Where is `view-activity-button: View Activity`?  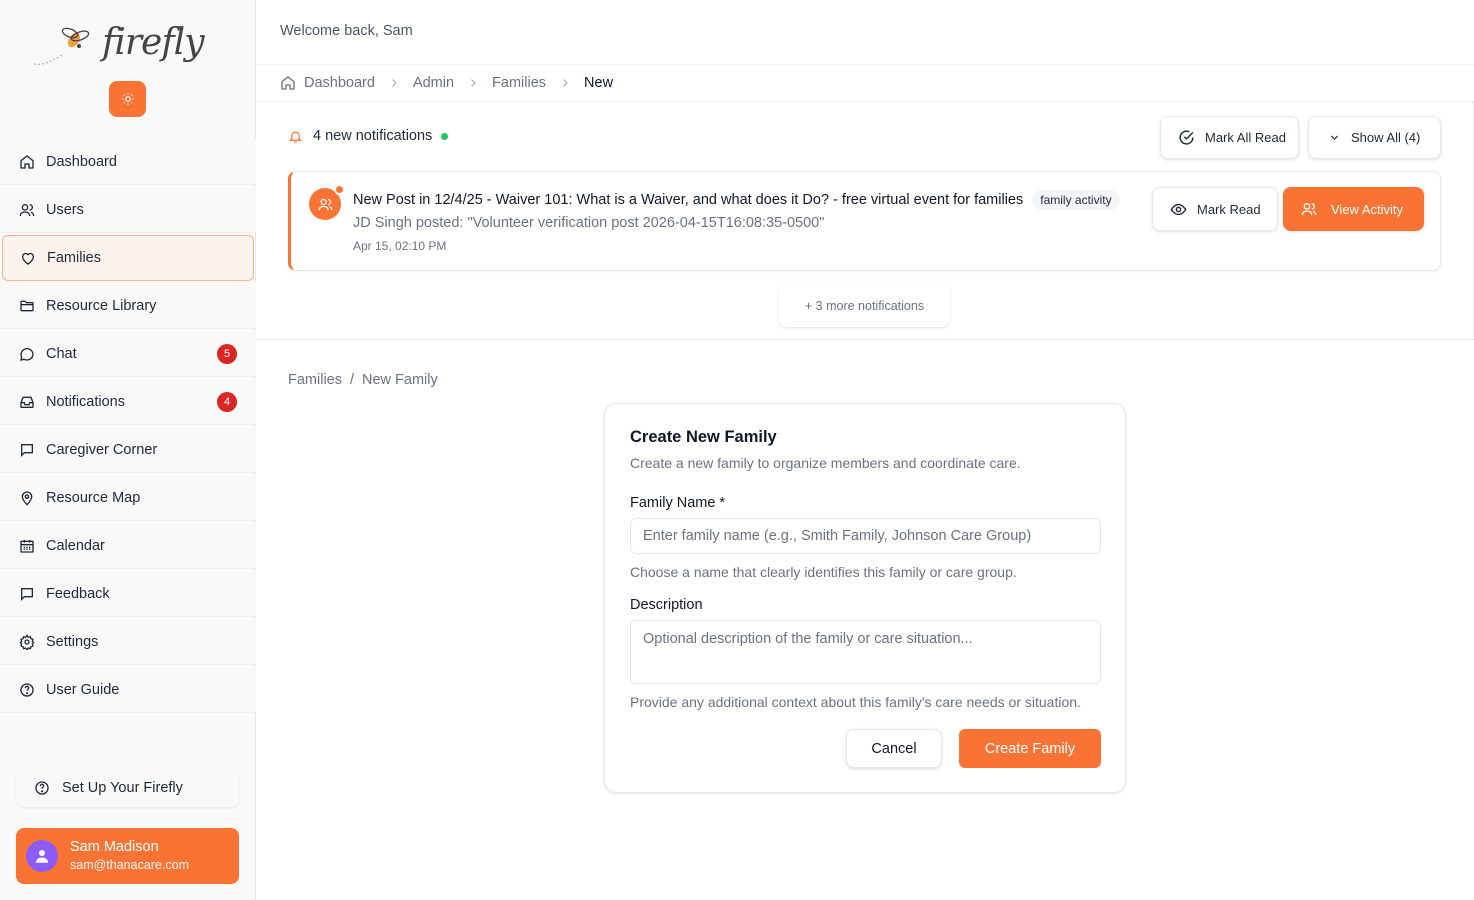
view-activity-button: View Activity is located at coordinates (1353, 209).